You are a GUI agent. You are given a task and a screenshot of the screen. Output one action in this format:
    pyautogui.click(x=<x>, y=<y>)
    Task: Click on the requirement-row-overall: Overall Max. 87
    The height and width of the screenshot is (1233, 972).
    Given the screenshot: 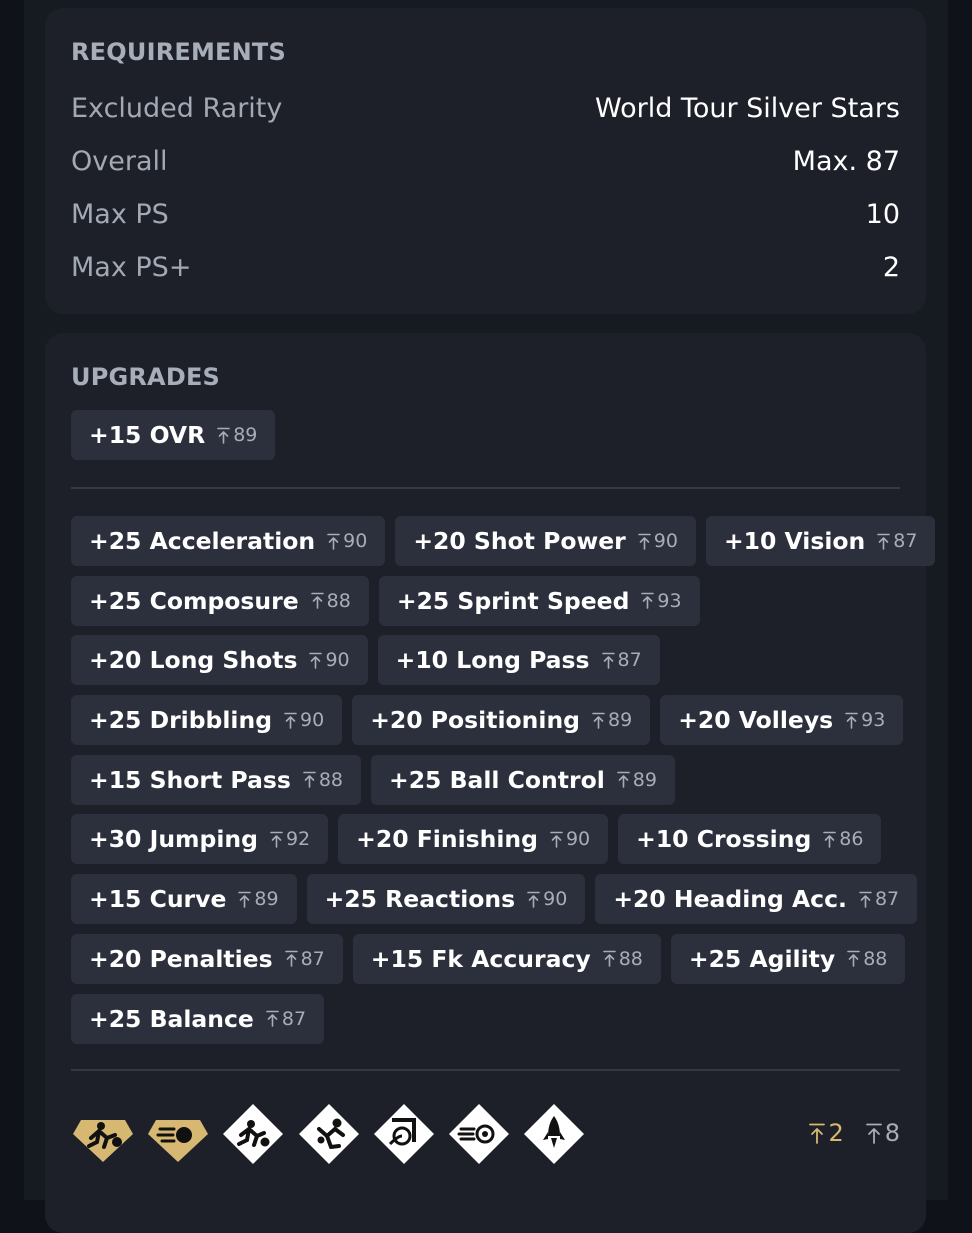 What is the action you would take?
    pyautogui.click(x=485, y=161)
    